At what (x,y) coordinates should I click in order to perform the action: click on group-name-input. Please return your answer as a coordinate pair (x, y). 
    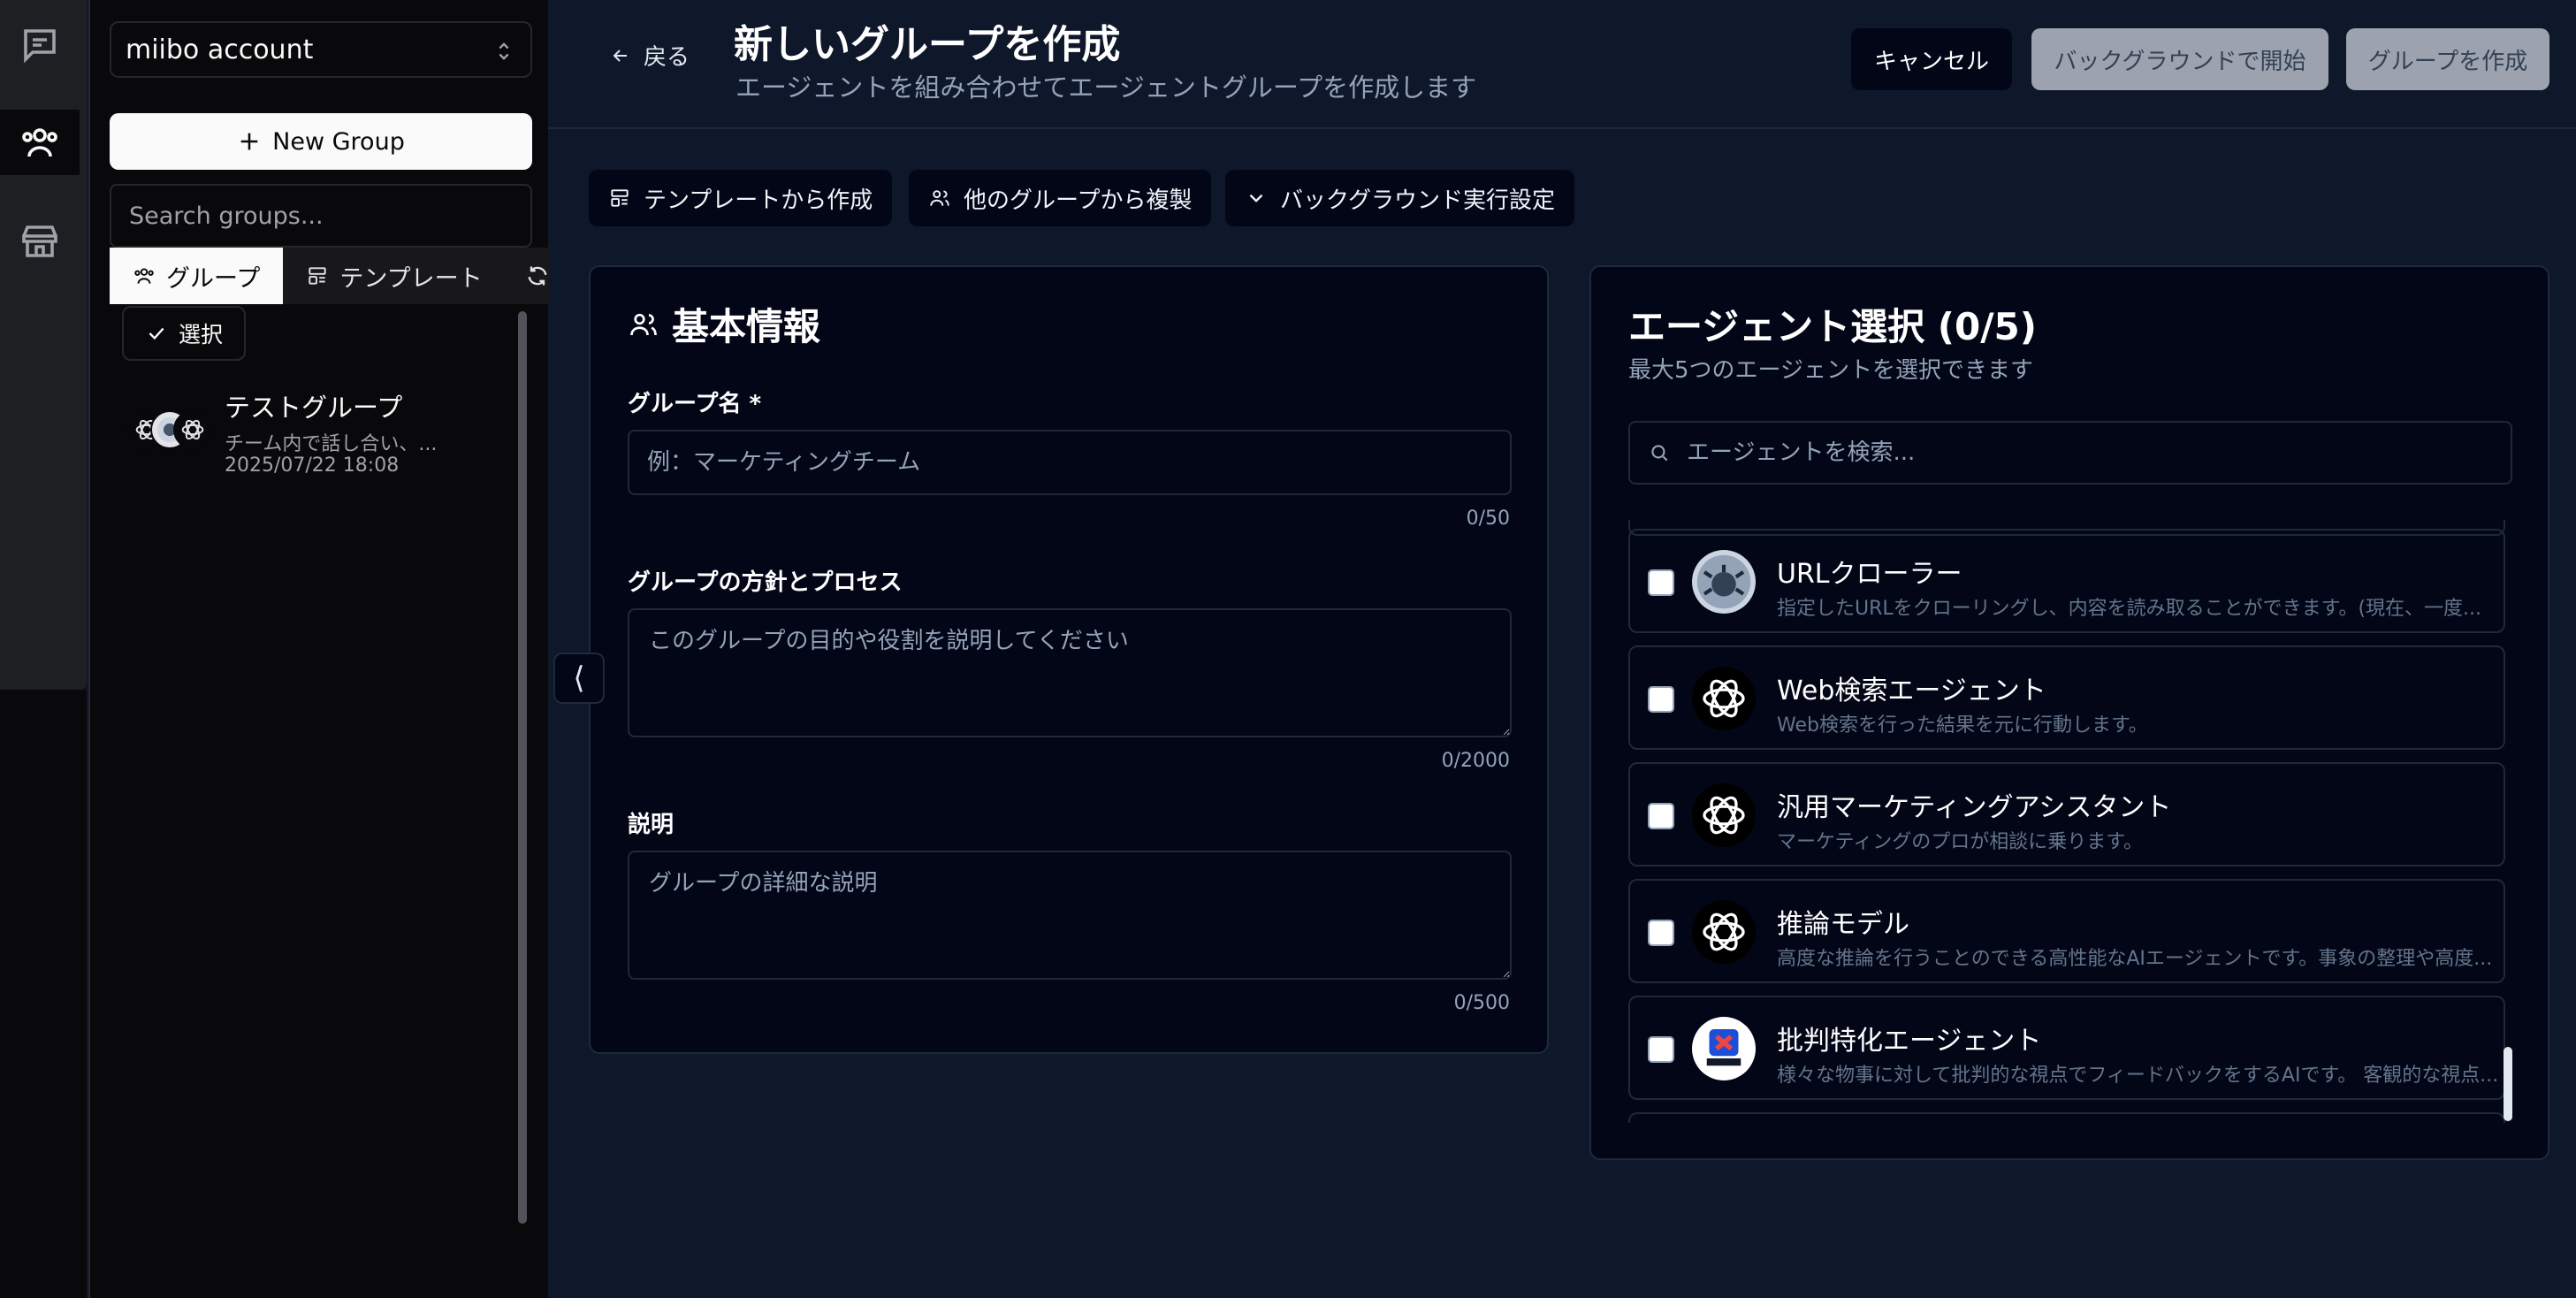
    Looking at the image, I should click on (1070, 462).